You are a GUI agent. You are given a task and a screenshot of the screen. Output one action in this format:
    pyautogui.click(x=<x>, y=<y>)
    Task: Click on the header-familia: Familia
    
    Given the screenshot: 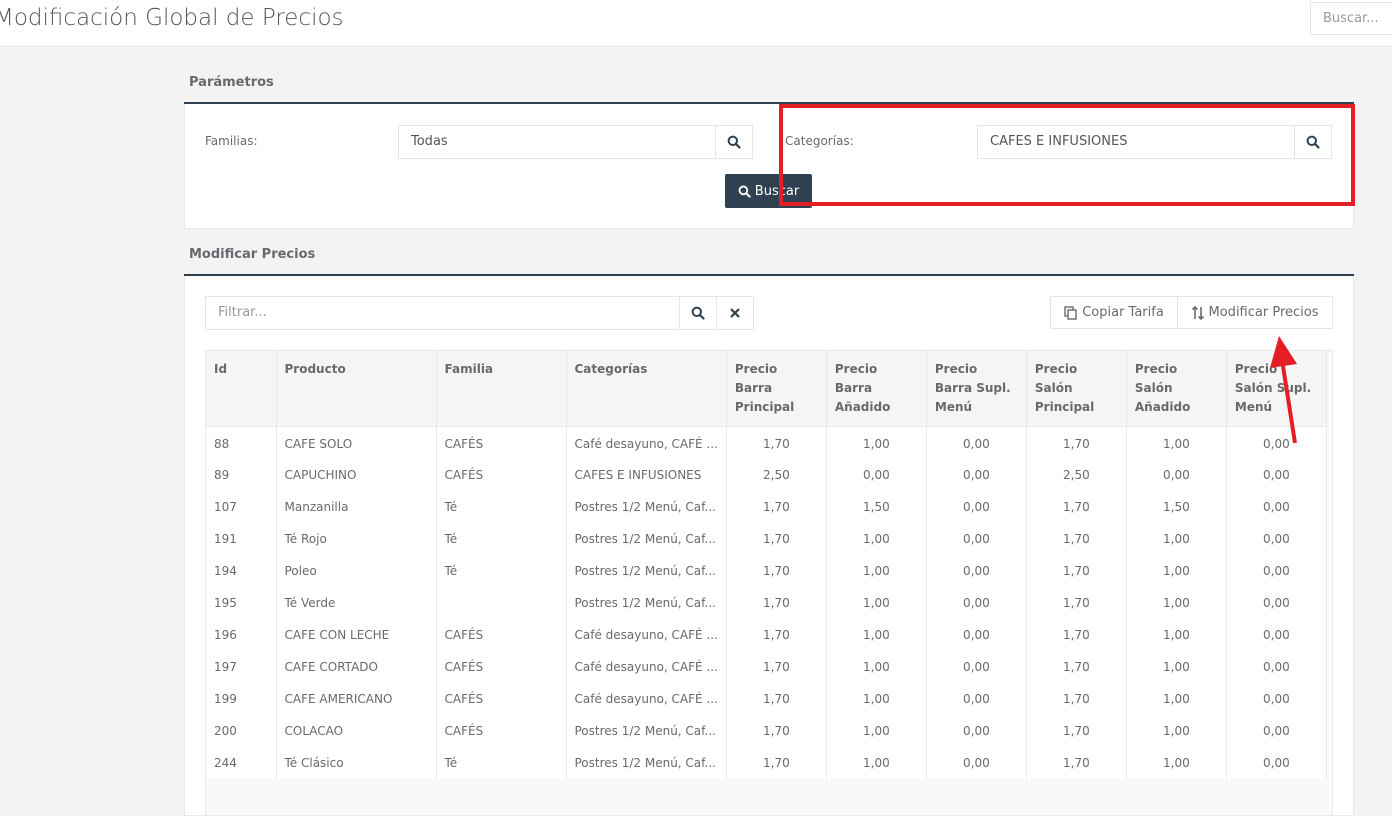 What is the action you would take?
    pyautogui.click(x=501, y=389)
    